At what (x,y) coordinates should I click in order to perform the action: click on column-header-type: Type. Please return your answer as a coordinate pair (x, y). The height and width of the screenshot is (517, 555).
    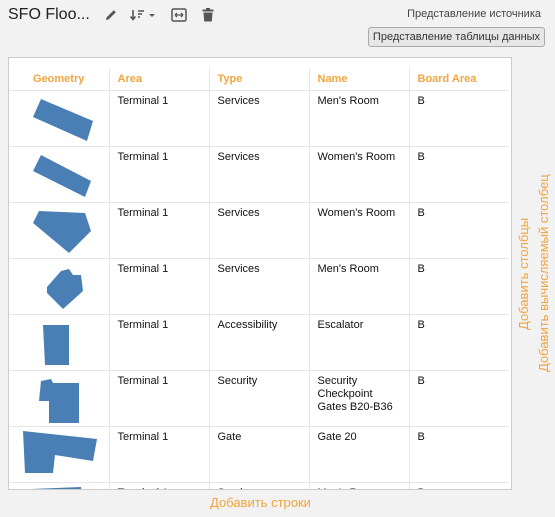
    Looking at the image, I should click on (258, 79).